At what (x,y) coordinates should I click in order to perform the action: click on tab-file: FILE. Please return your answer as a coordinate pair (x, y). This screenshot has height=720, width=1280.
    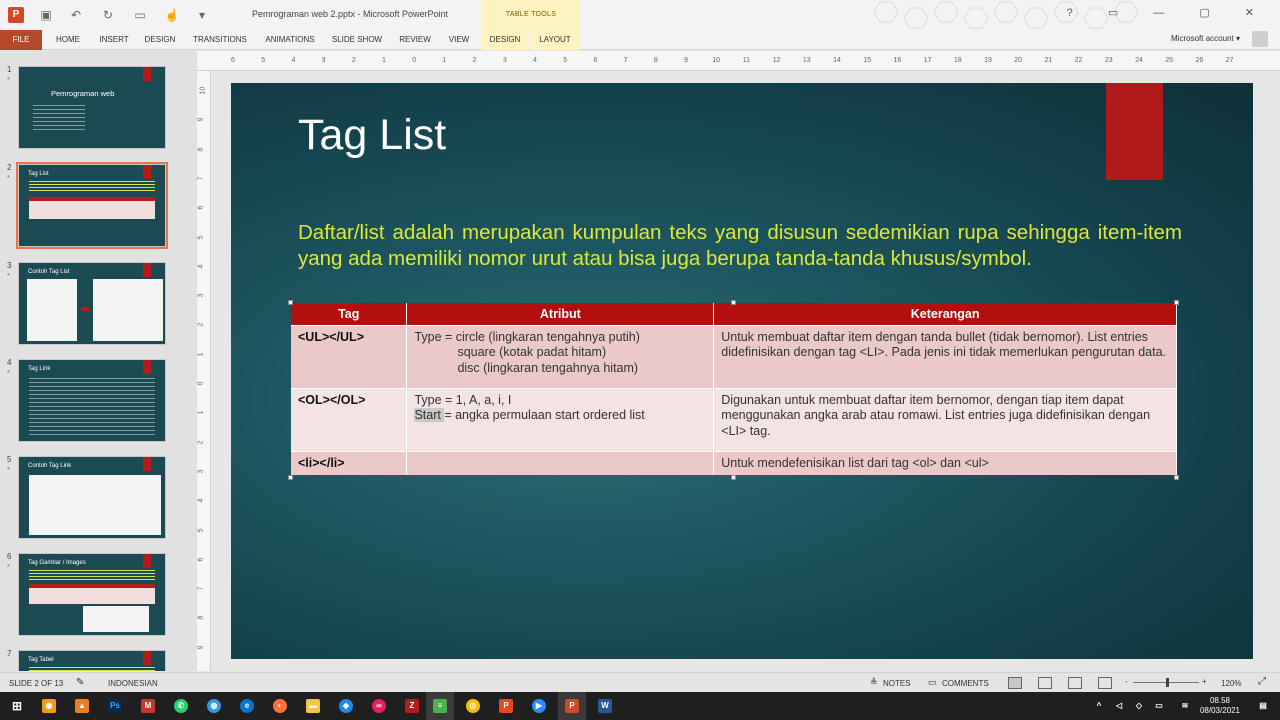
    Looking at the image, I should click on (21, 40).